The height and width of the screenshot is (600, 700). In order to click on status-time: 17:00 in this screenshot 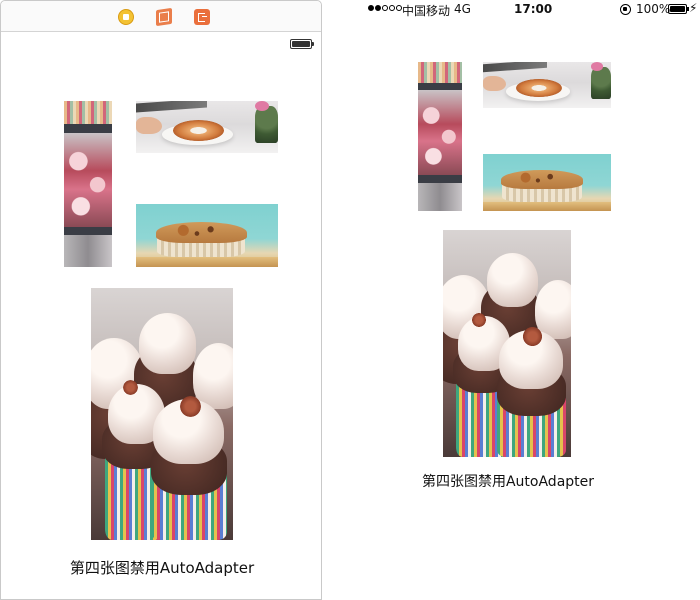, I will do `click(533, 9)`.